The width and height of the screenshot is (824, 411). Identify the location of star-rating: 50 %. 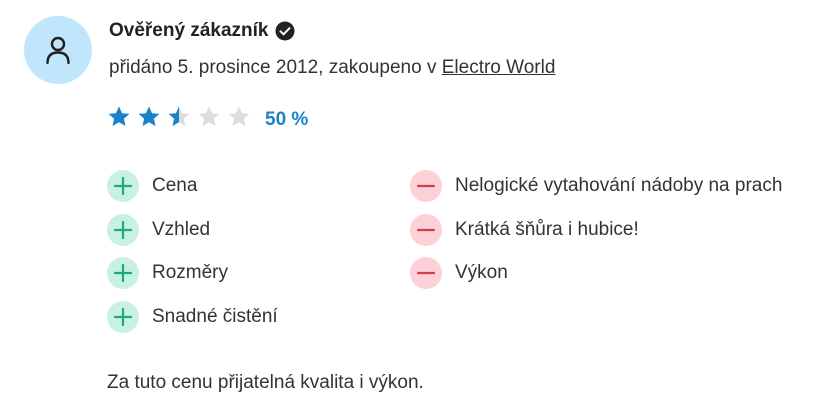
(207, 119).